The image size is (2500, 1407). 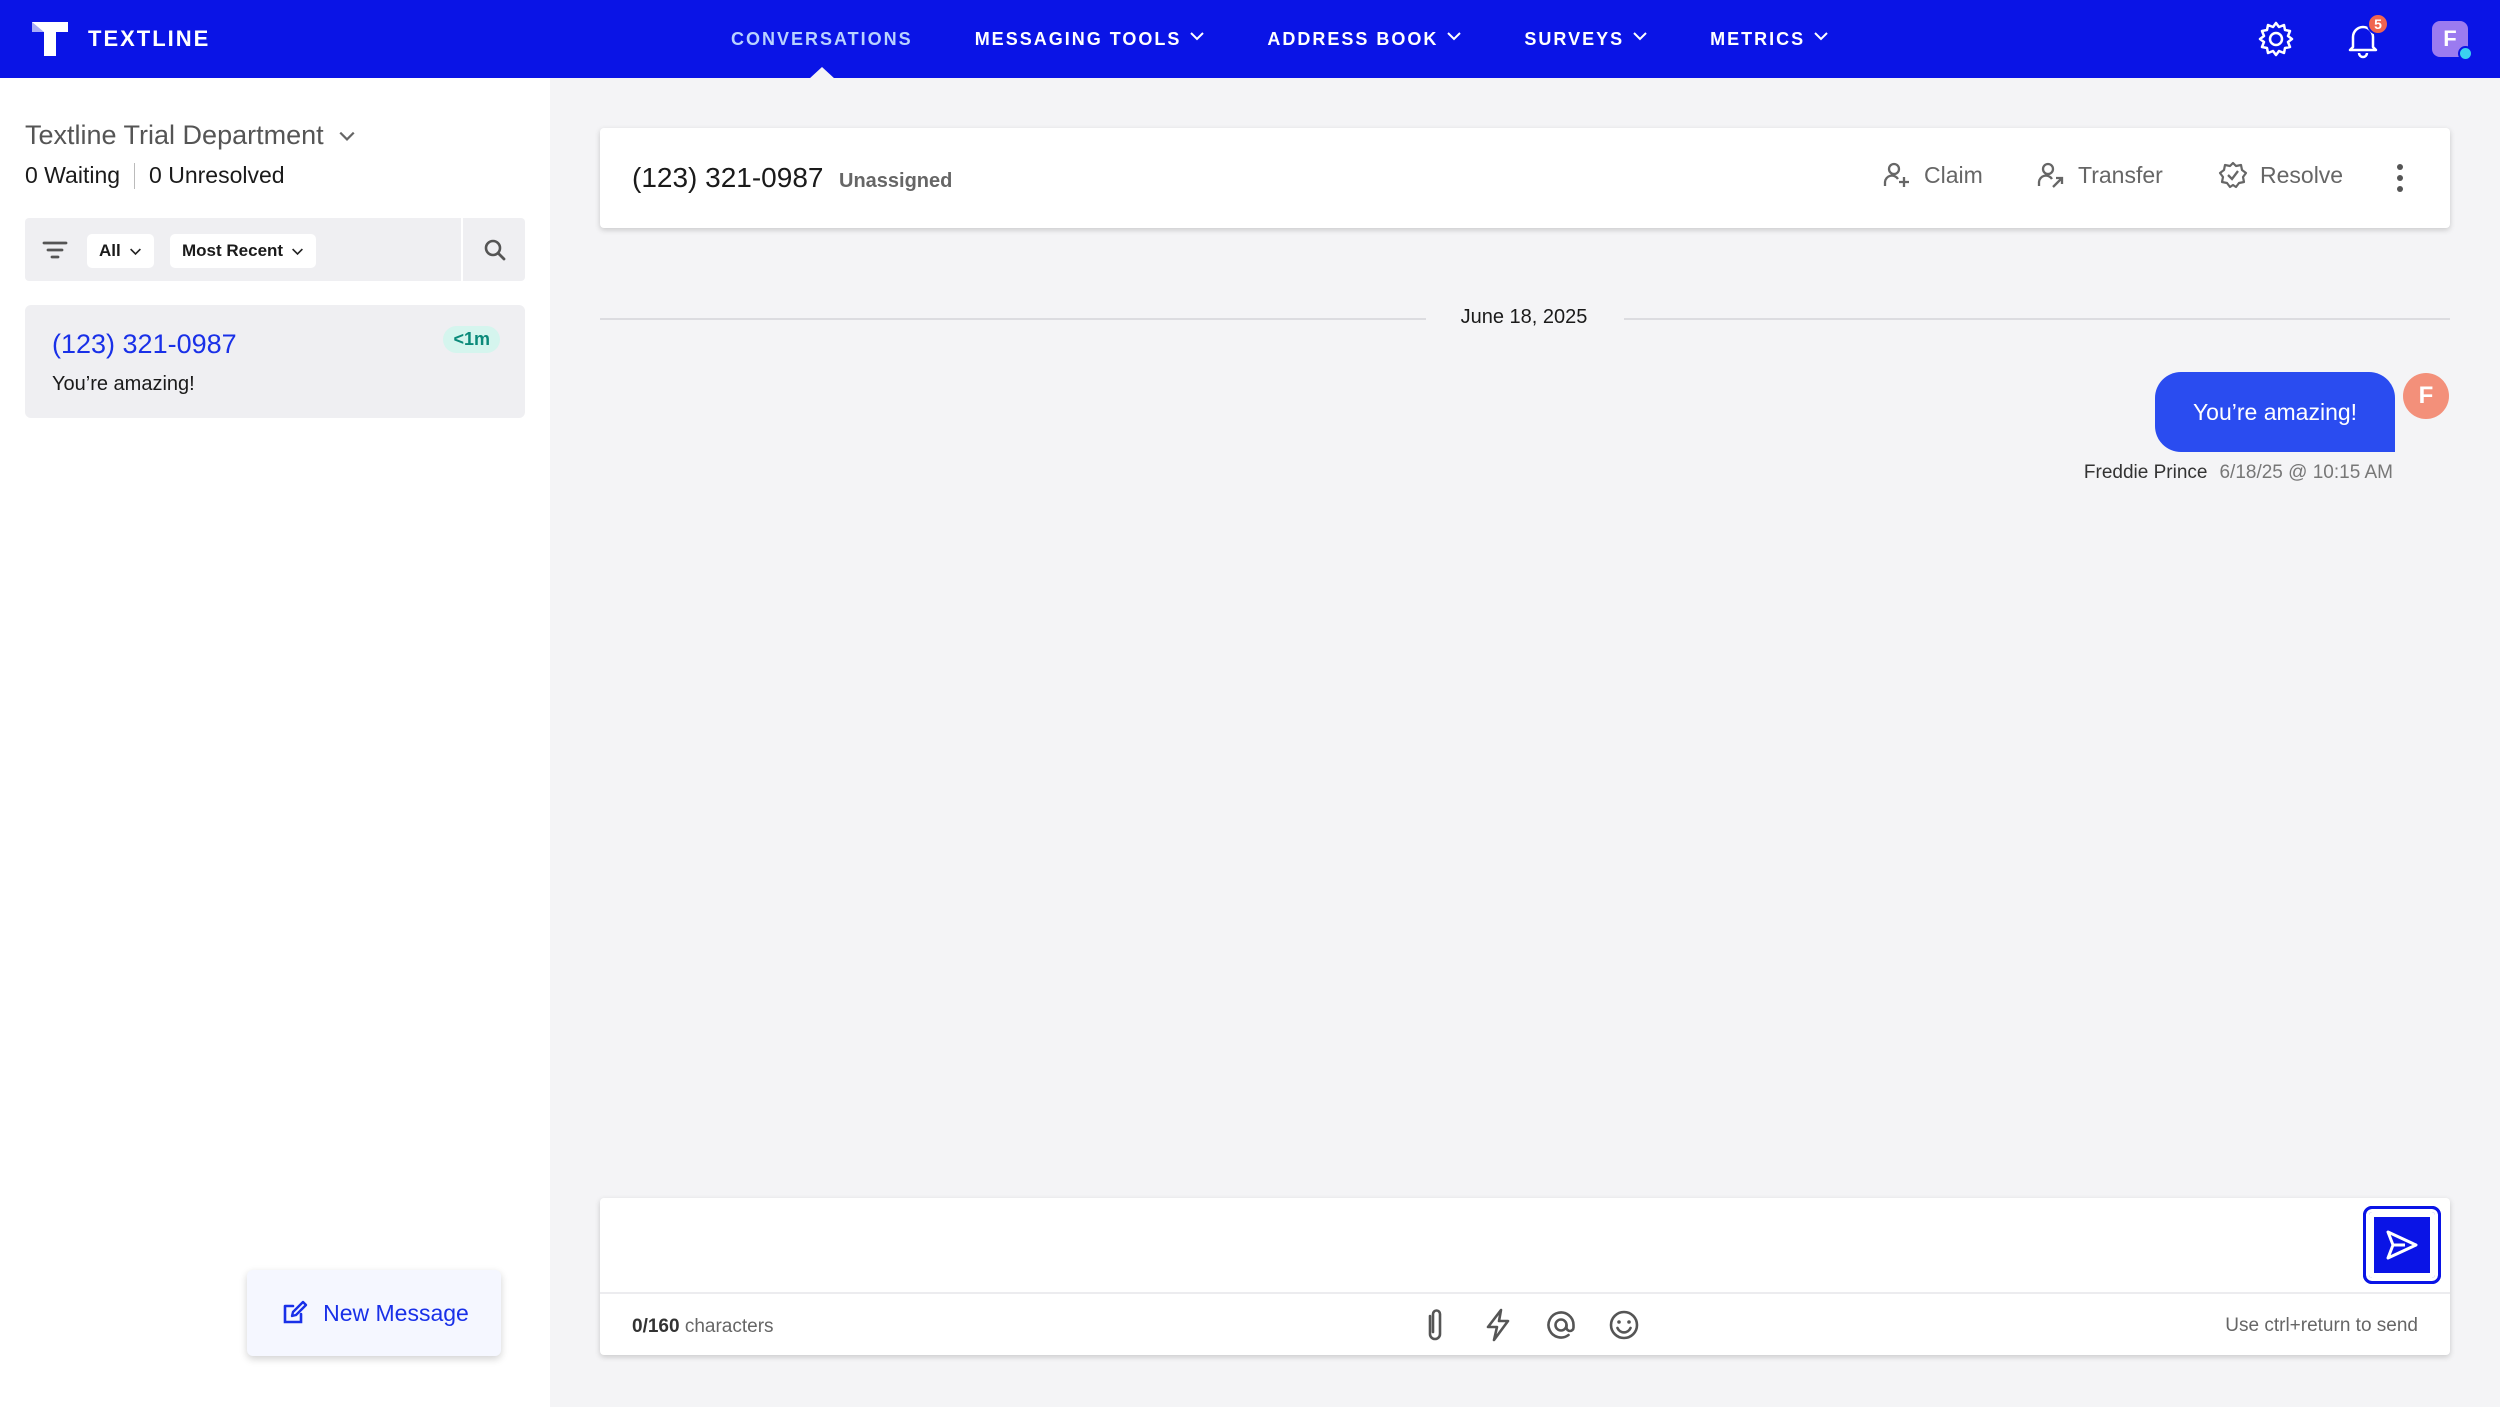 I want to click on nav-label: MESSAGING TOOLS, so click(x=1078, y=38).